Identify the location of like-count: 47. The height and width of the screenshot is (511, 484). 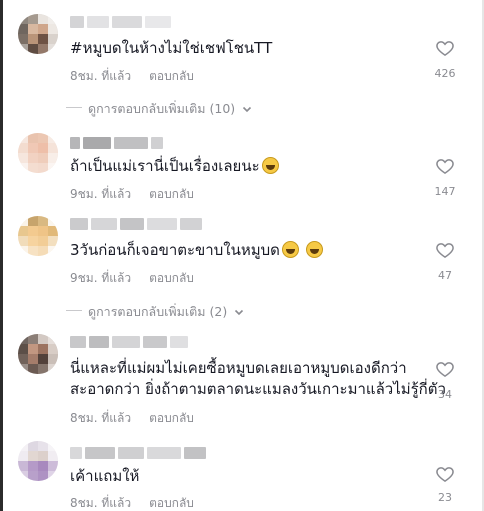
(445, 275).